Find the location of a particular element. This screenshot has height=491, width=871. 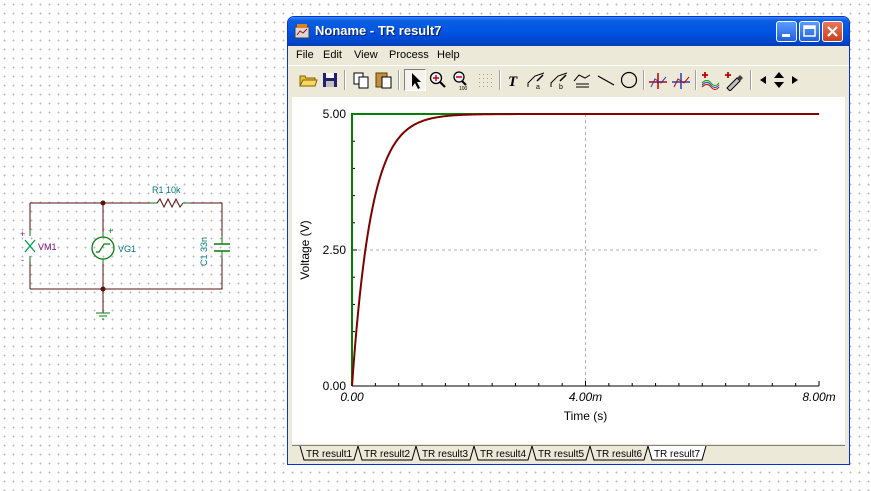

menu-edit: Edit is located at coordinates (332, 55).